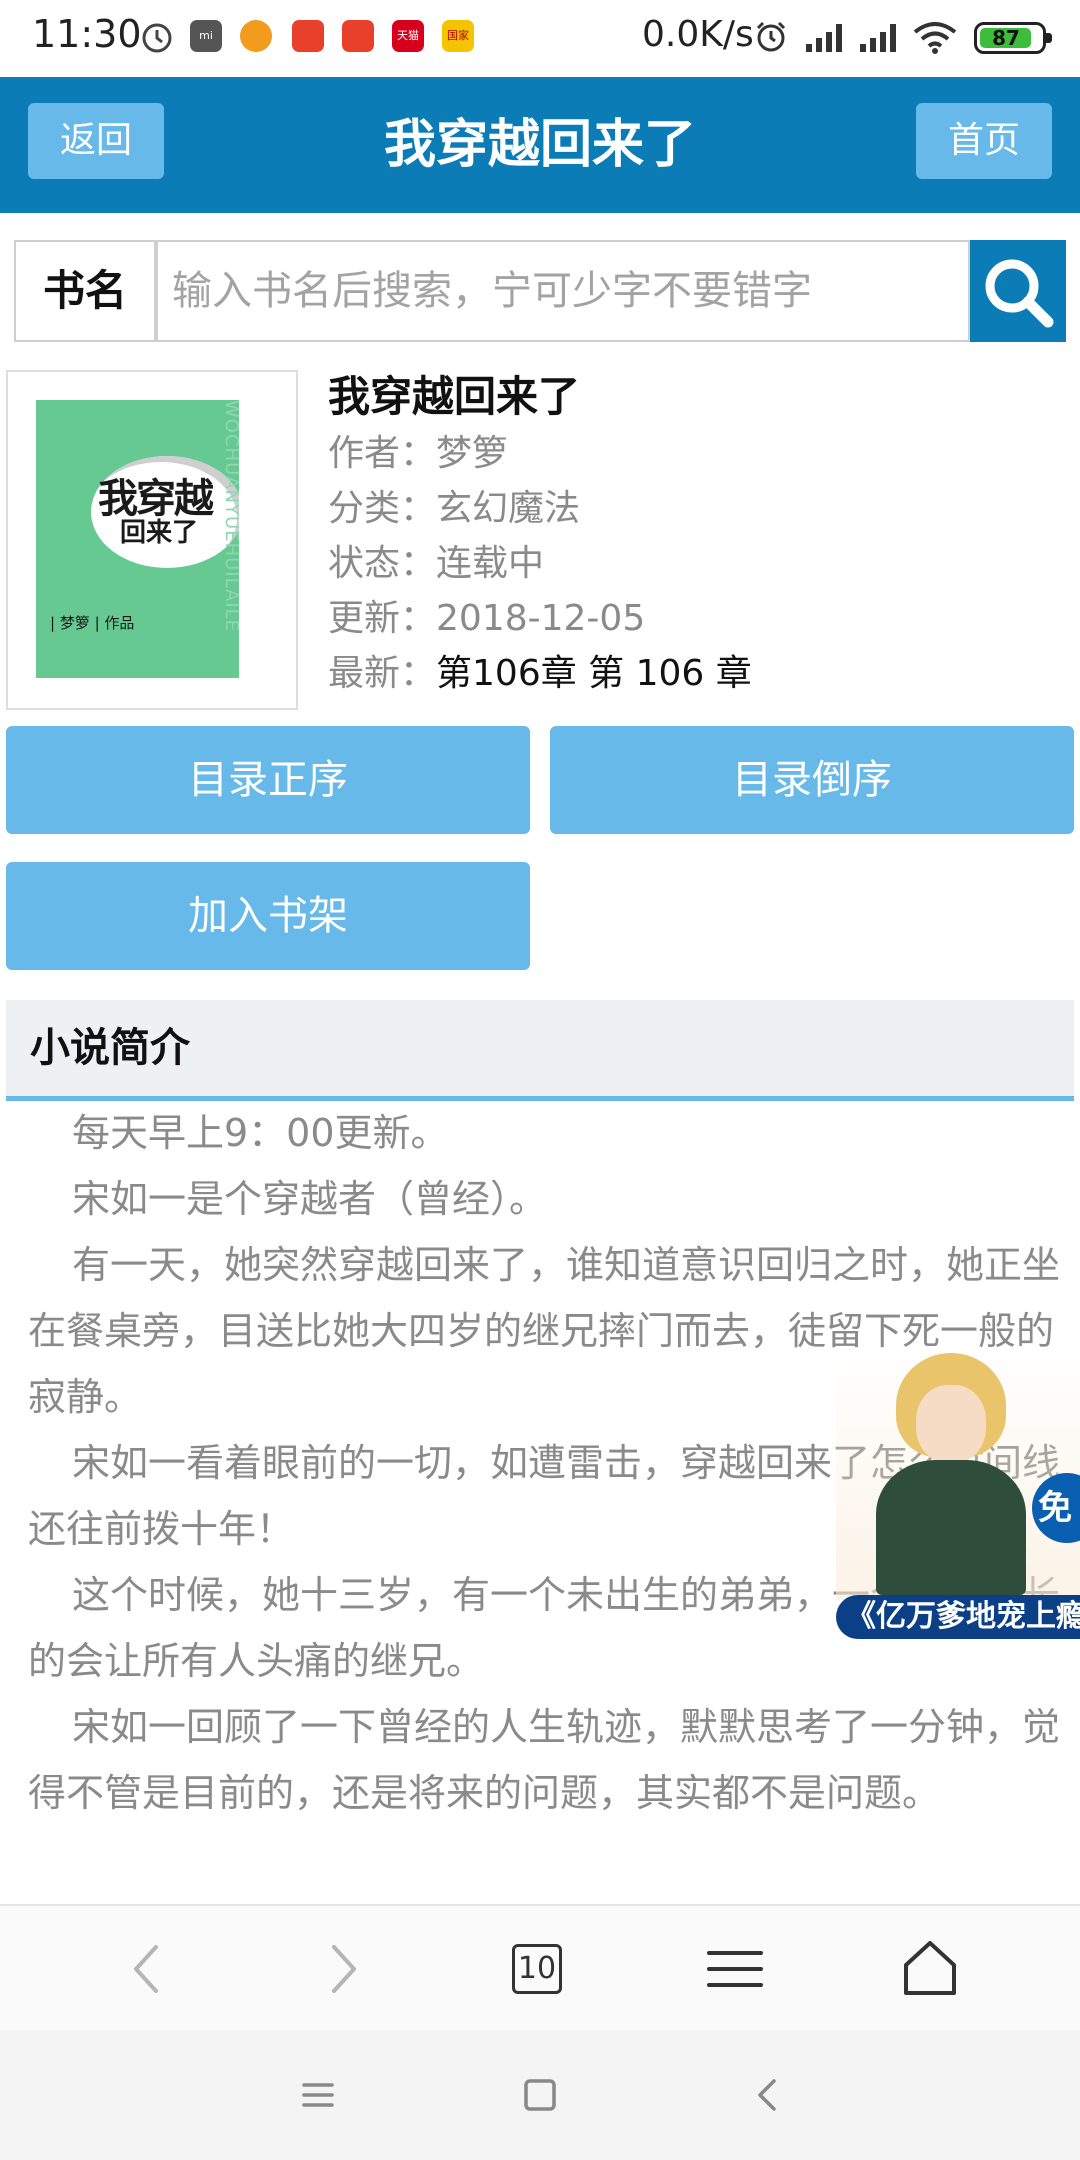  I want to click on catalog-ascending-button: 目录正序, so click(268, 780).